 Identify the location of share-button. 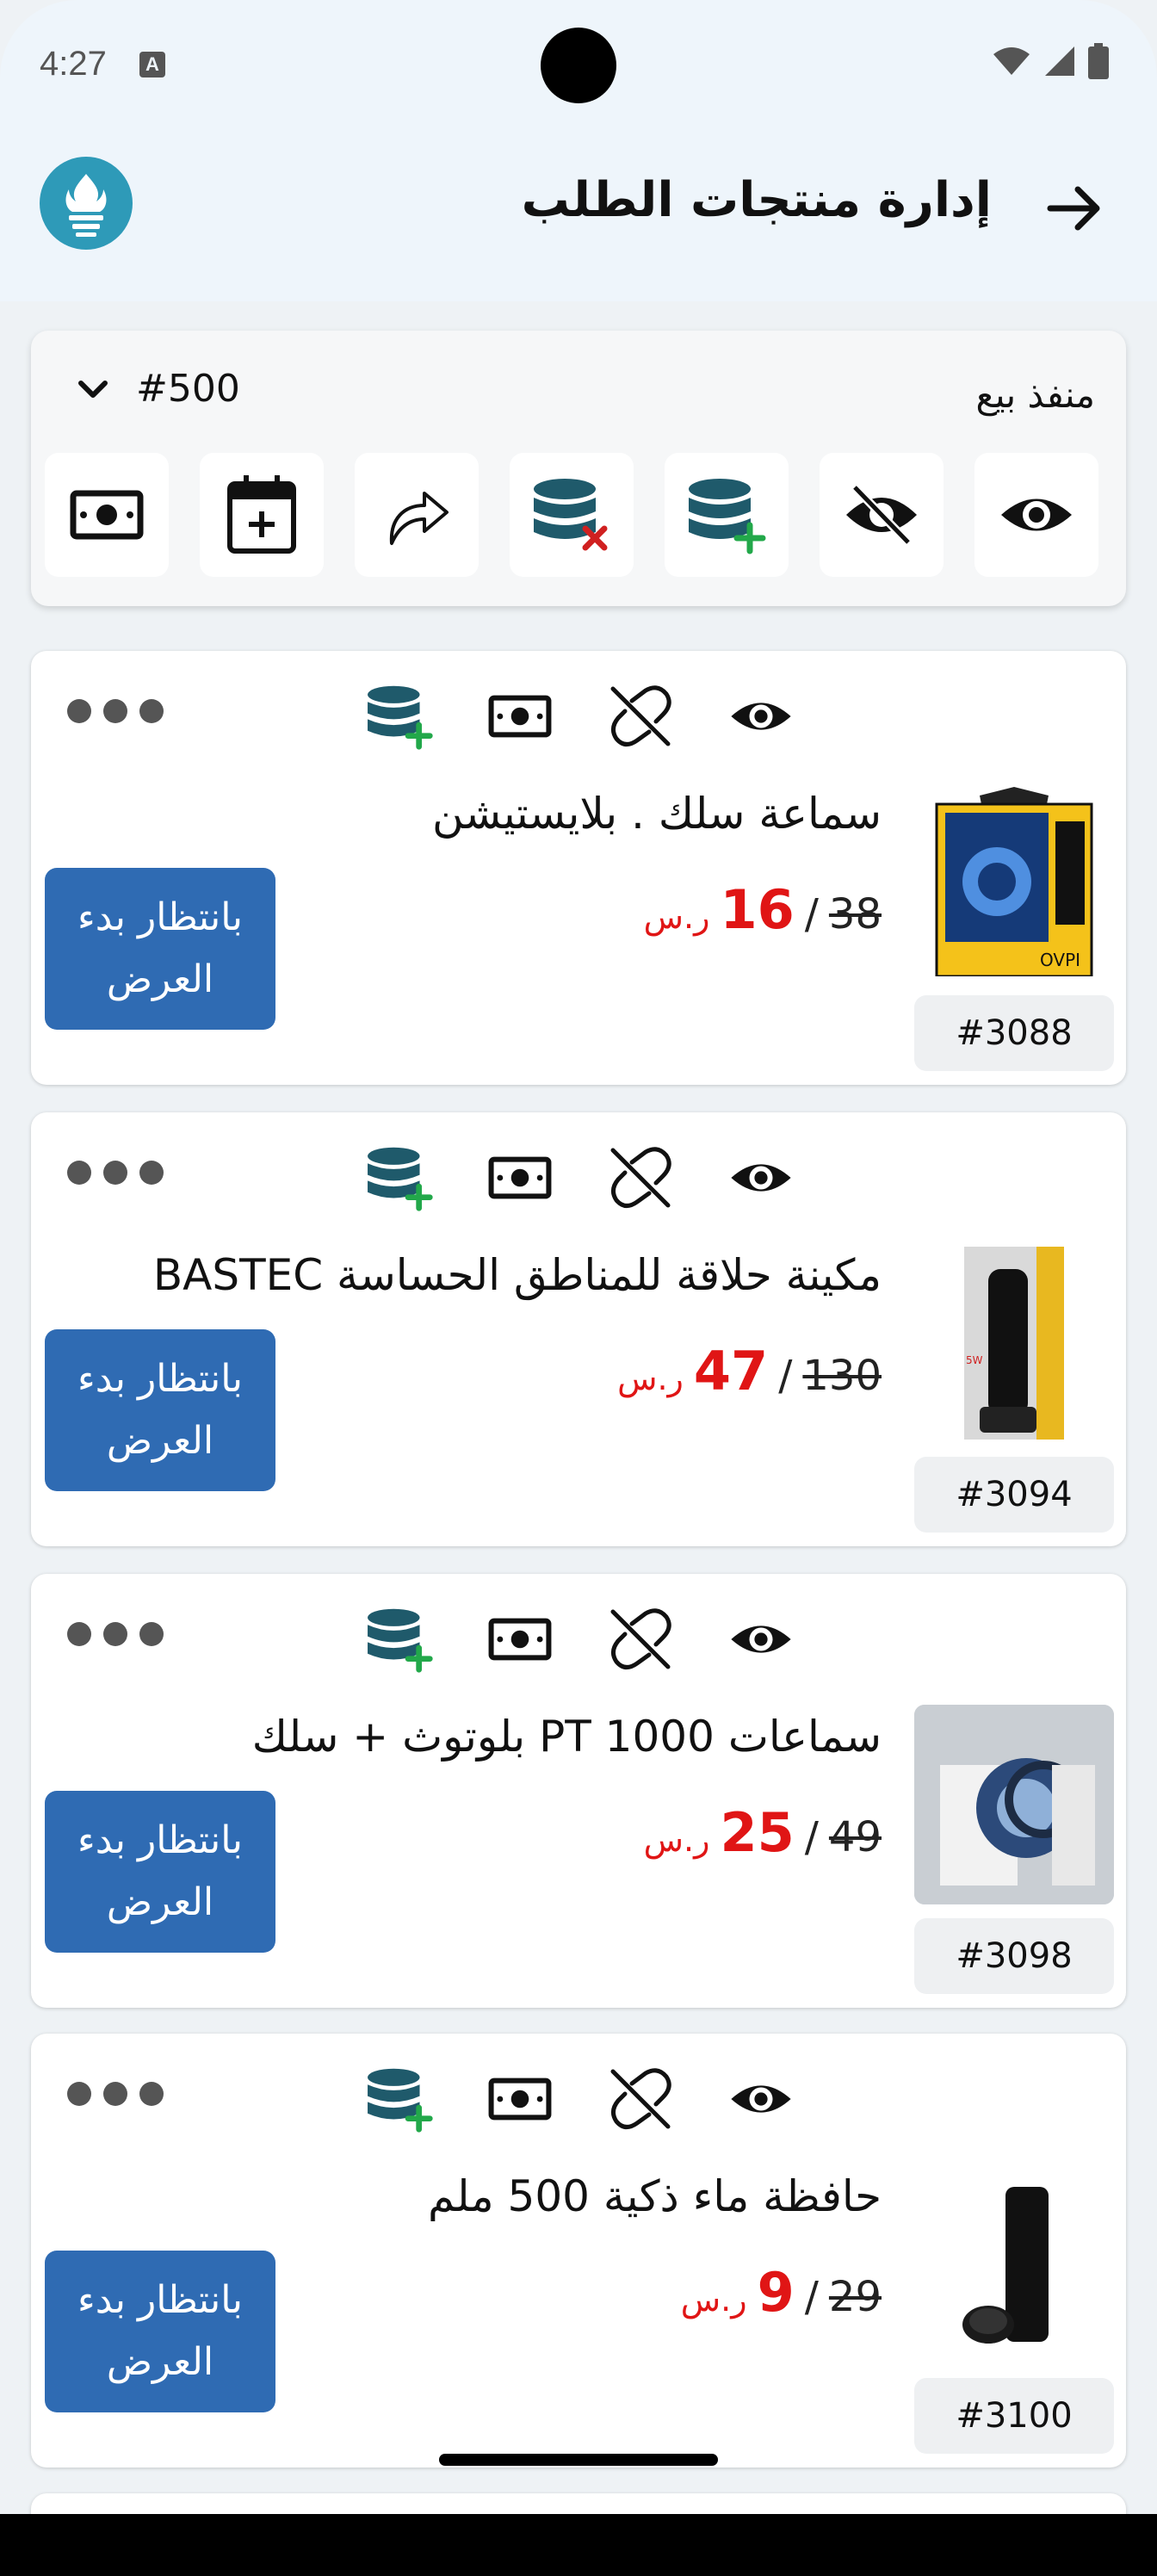
(417, 515).